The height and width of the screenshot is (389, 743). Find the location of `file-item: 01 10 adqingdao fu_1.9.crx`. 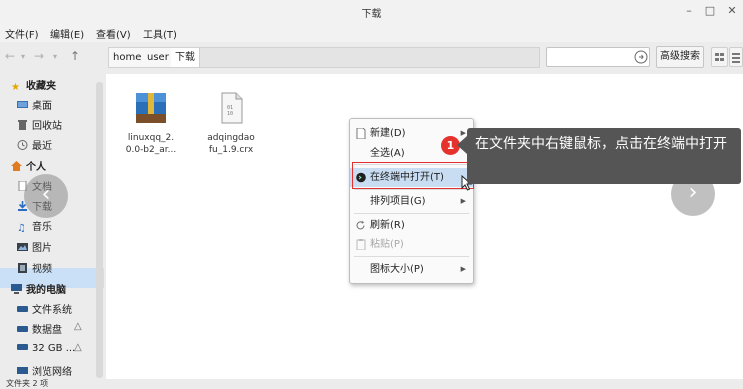

file-item: 01 10 adqingdao fu_1.9.crx is located at coordinates (231, 124).